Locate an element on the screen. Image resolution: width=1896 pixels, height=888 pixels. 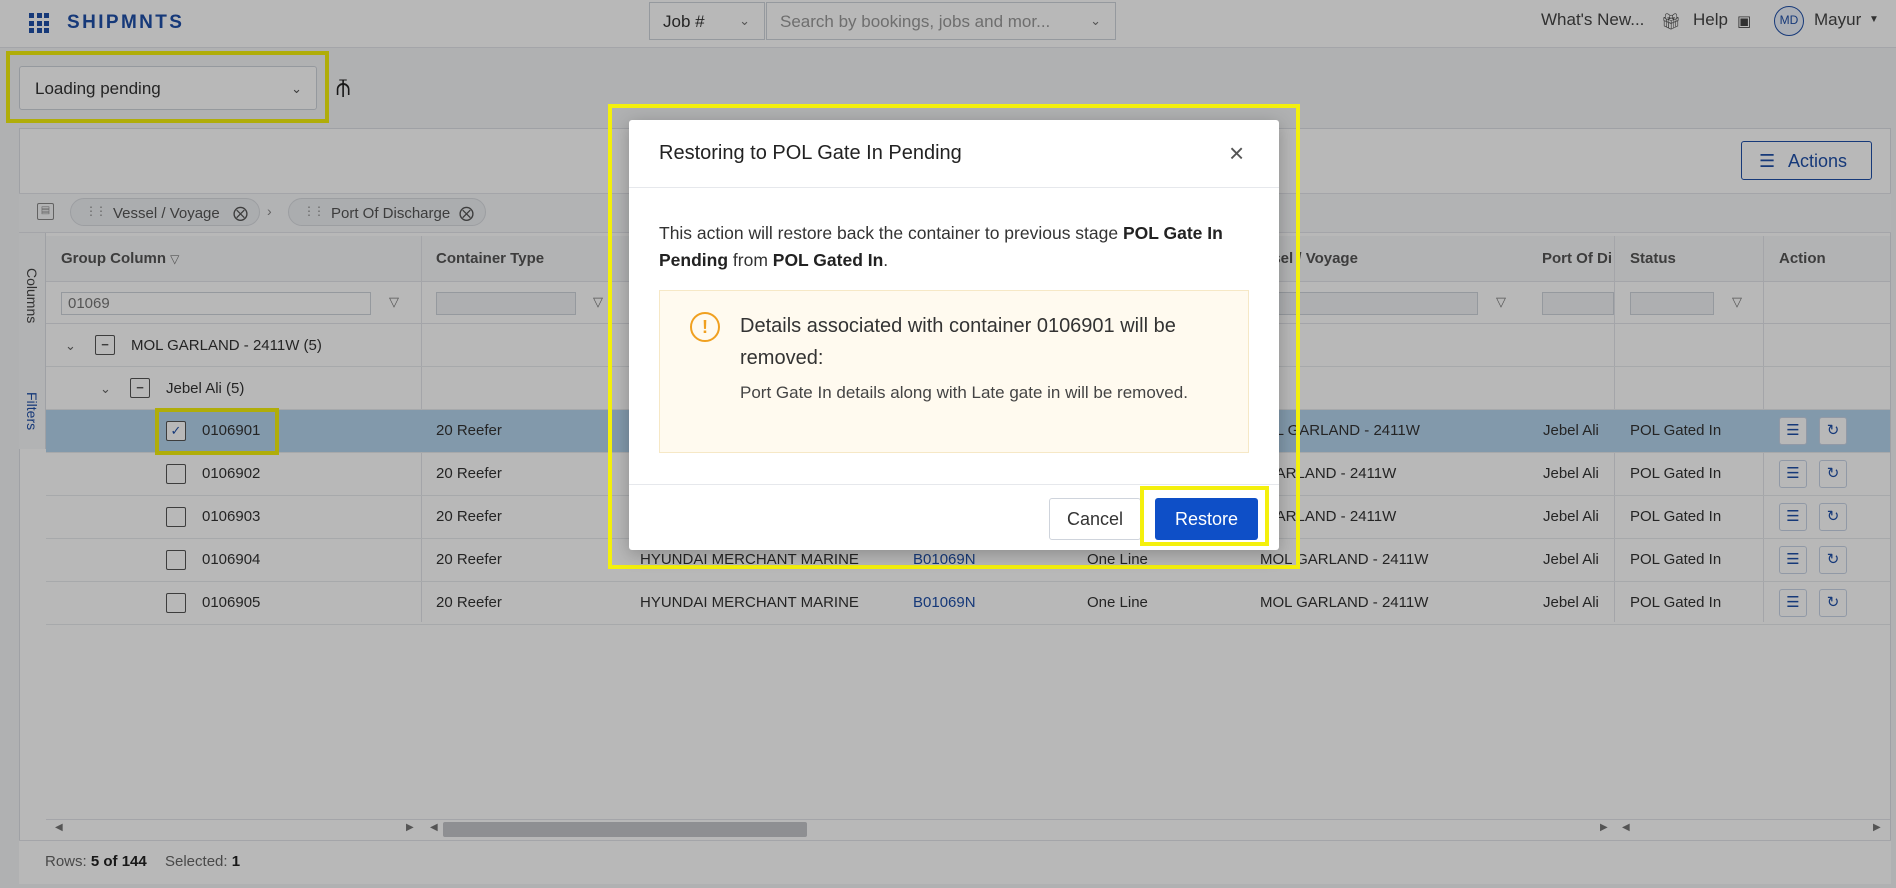
current-stage: POL Gated In is located at coordinates (828, 260).